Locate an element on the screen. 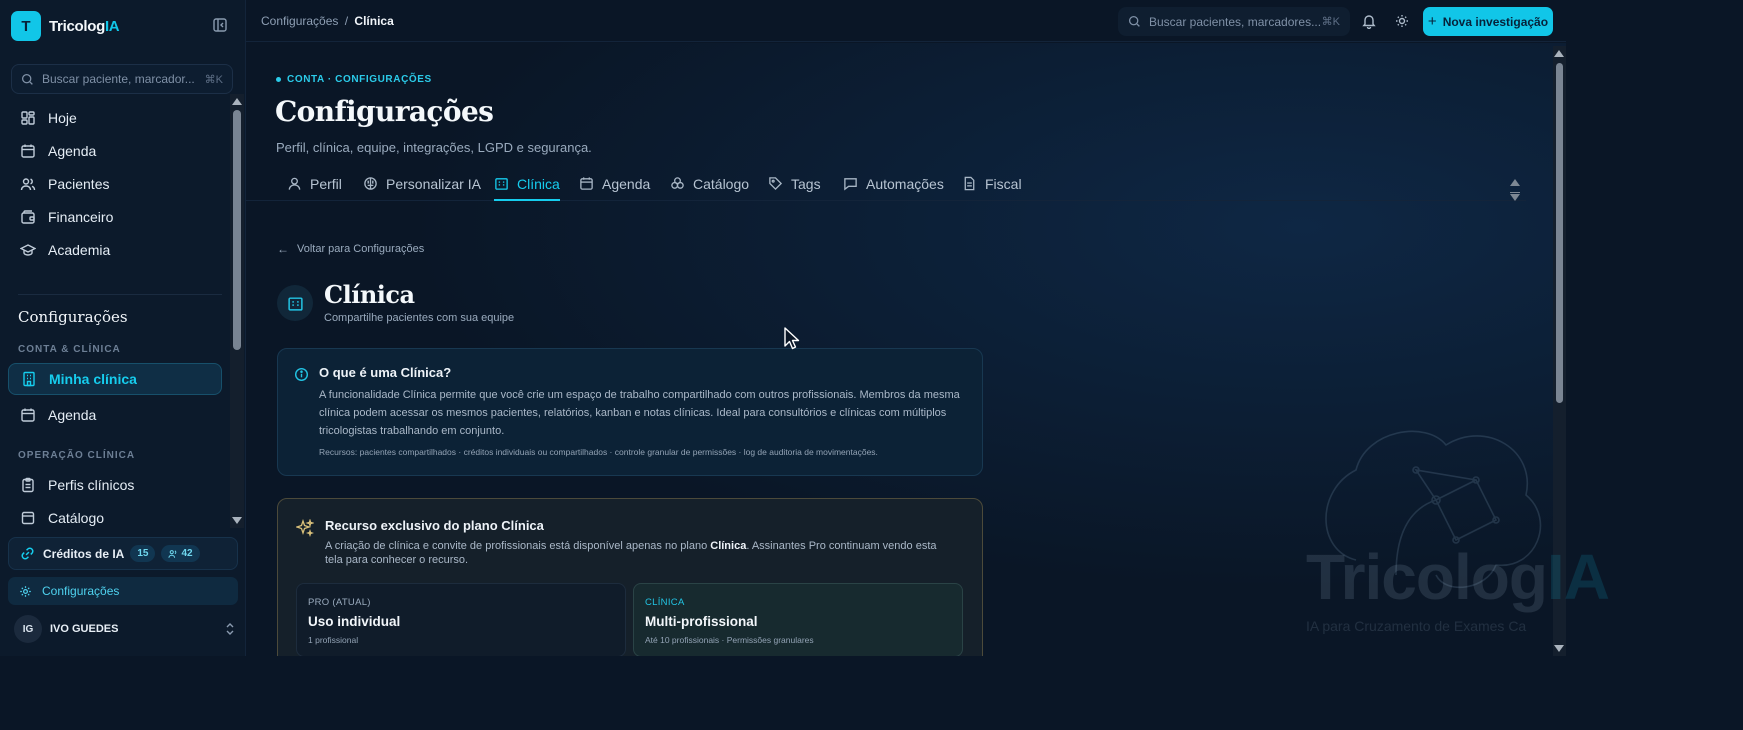  tab-agenda: Agenda is located at coordinates (614, 188).